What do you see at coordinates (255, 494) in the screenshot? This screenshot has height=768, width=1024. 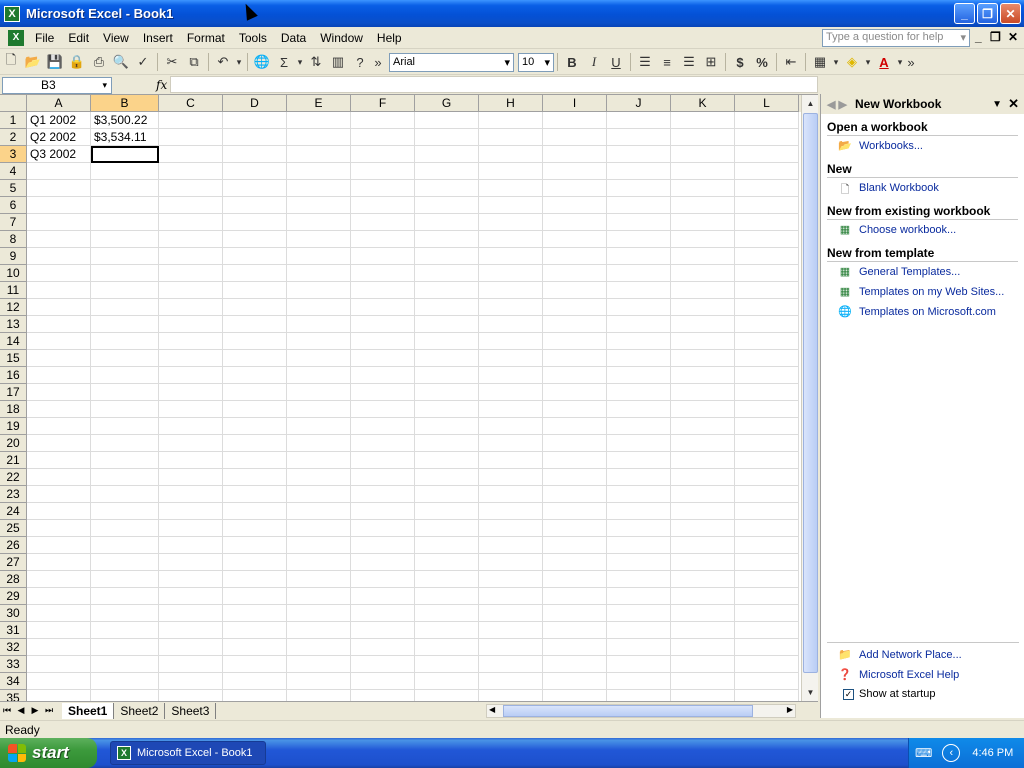 I see `cell-d23` at bounding box center [255, 494].